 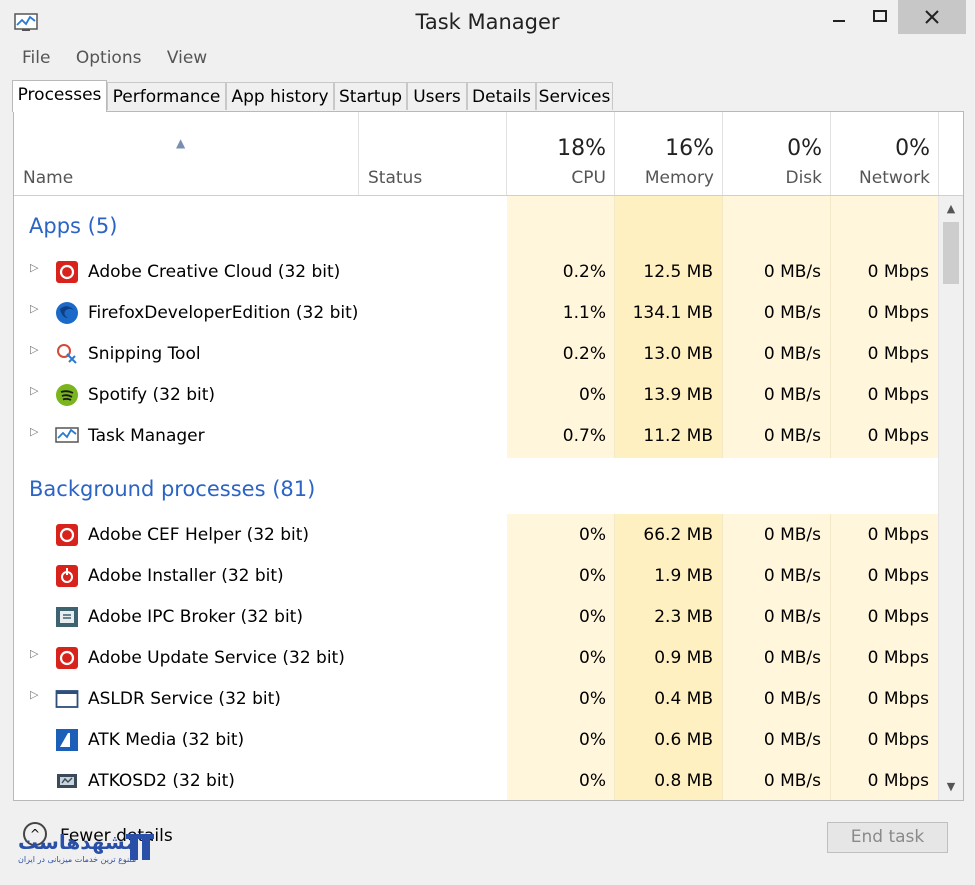 What do you see at coordinates (199, 535) in the screenshot?
I see `process-name: Adobe CEF Helper (32 bit)` at bounding box center [199, 535].